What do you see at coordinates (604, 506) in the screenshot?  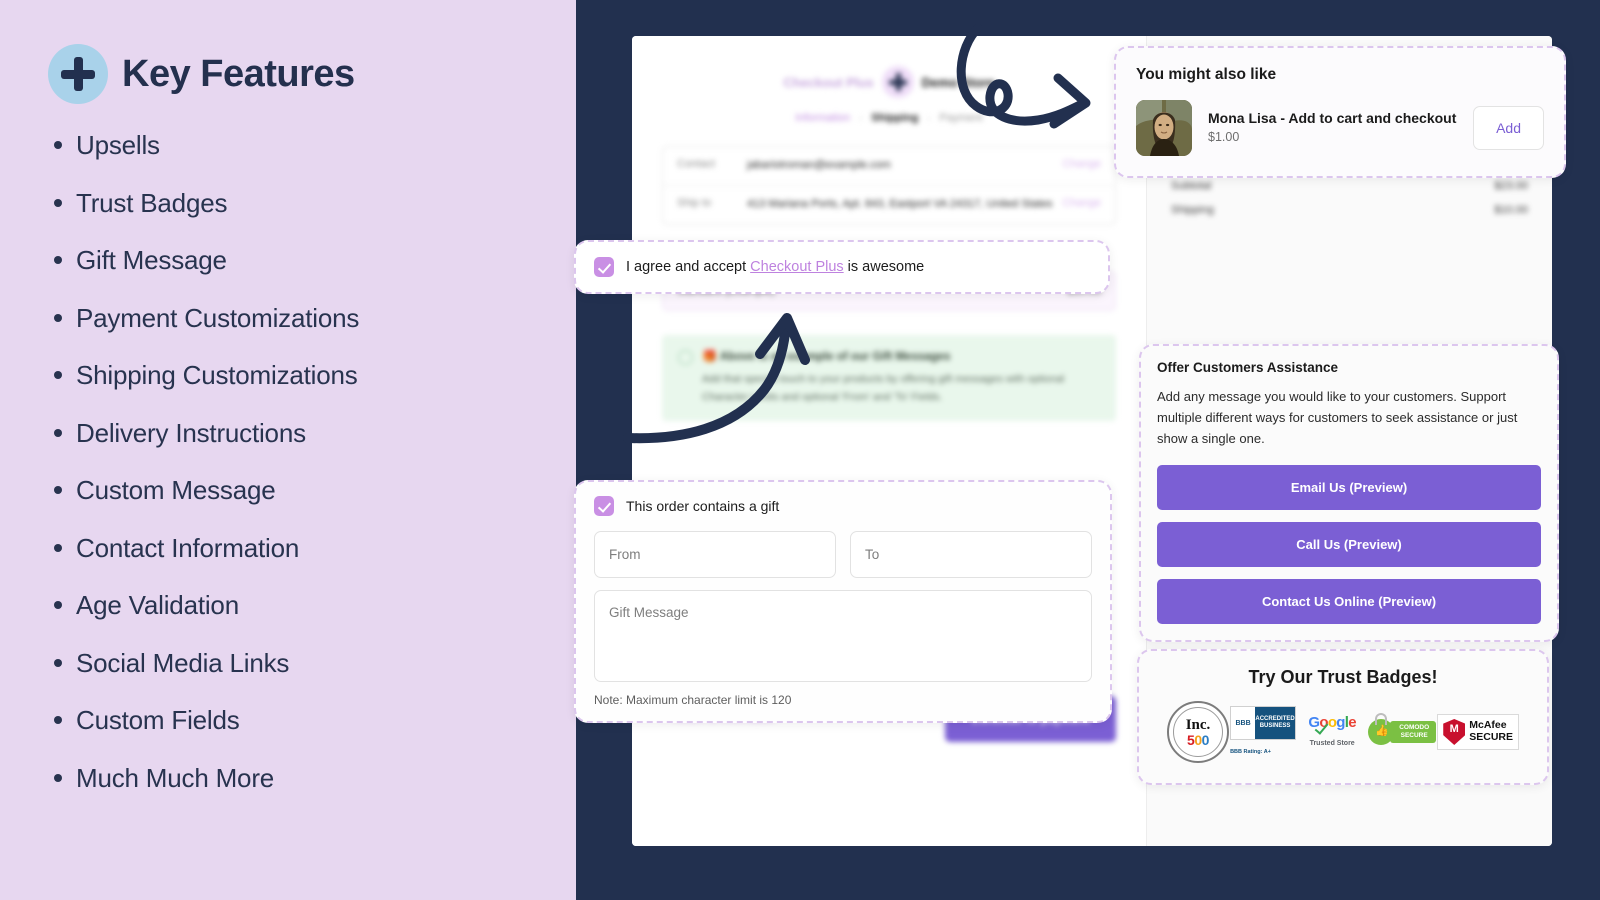 I see `gift-checkbox` at bounding box center [604, 506].